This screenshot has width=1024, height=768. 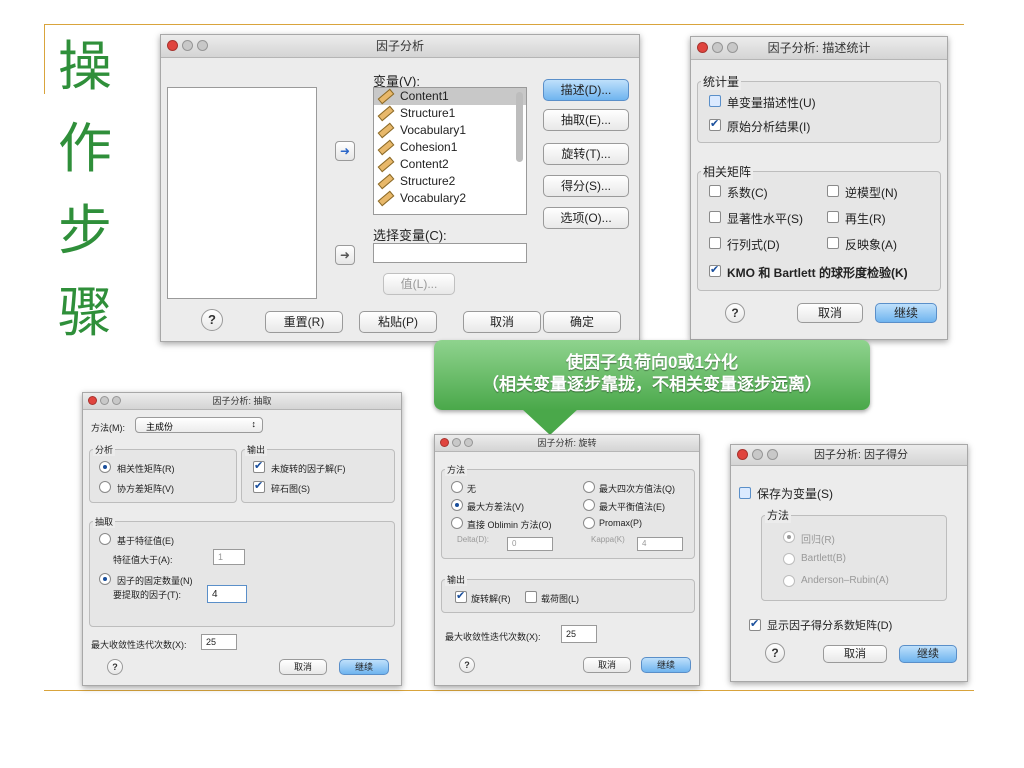 What do you see at coordinates (560, 599) in the screenshot?
I see `rotation-output-label: 载荷图(L)` at bounding box center [560, 599].